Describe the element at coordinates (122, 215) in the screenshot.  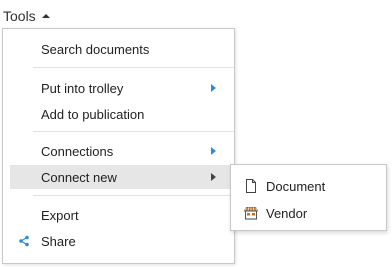
I see `menu-item-export: Export` at that location.